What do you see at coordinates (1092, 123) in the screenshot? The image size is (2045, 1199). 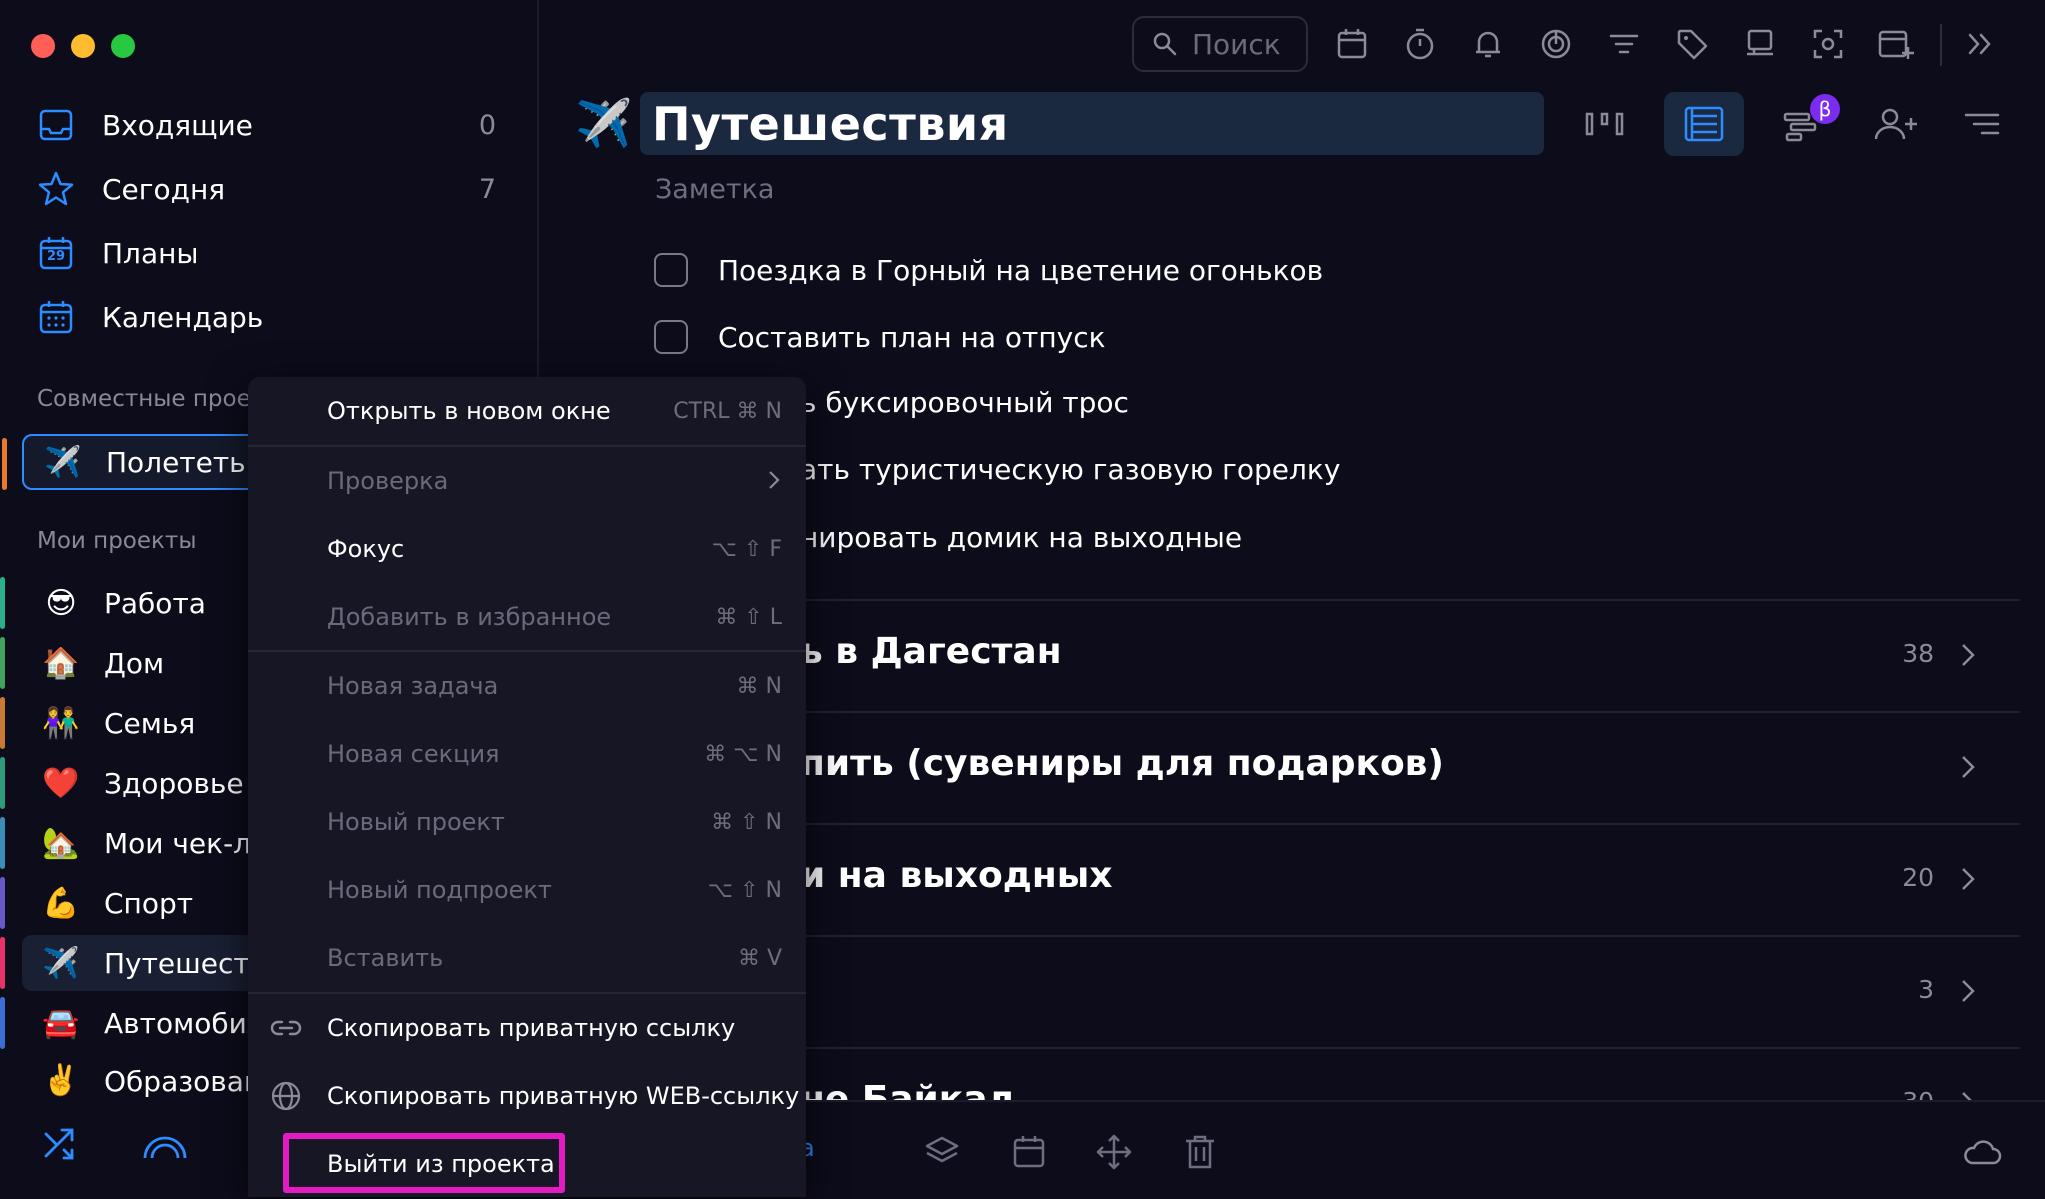 I see `project-title-input: Путешествия` at bounding box center [1092, 123].